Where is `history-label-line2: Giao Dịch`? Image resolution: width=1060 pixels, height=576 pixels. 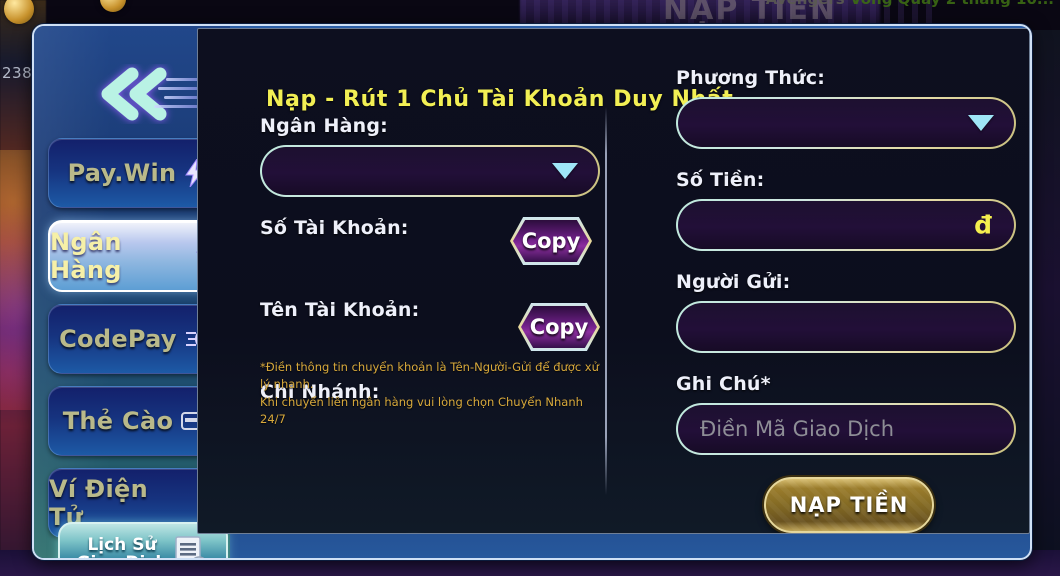
history-label-line2: Giao Dịch is located at coordinates (122, 556).